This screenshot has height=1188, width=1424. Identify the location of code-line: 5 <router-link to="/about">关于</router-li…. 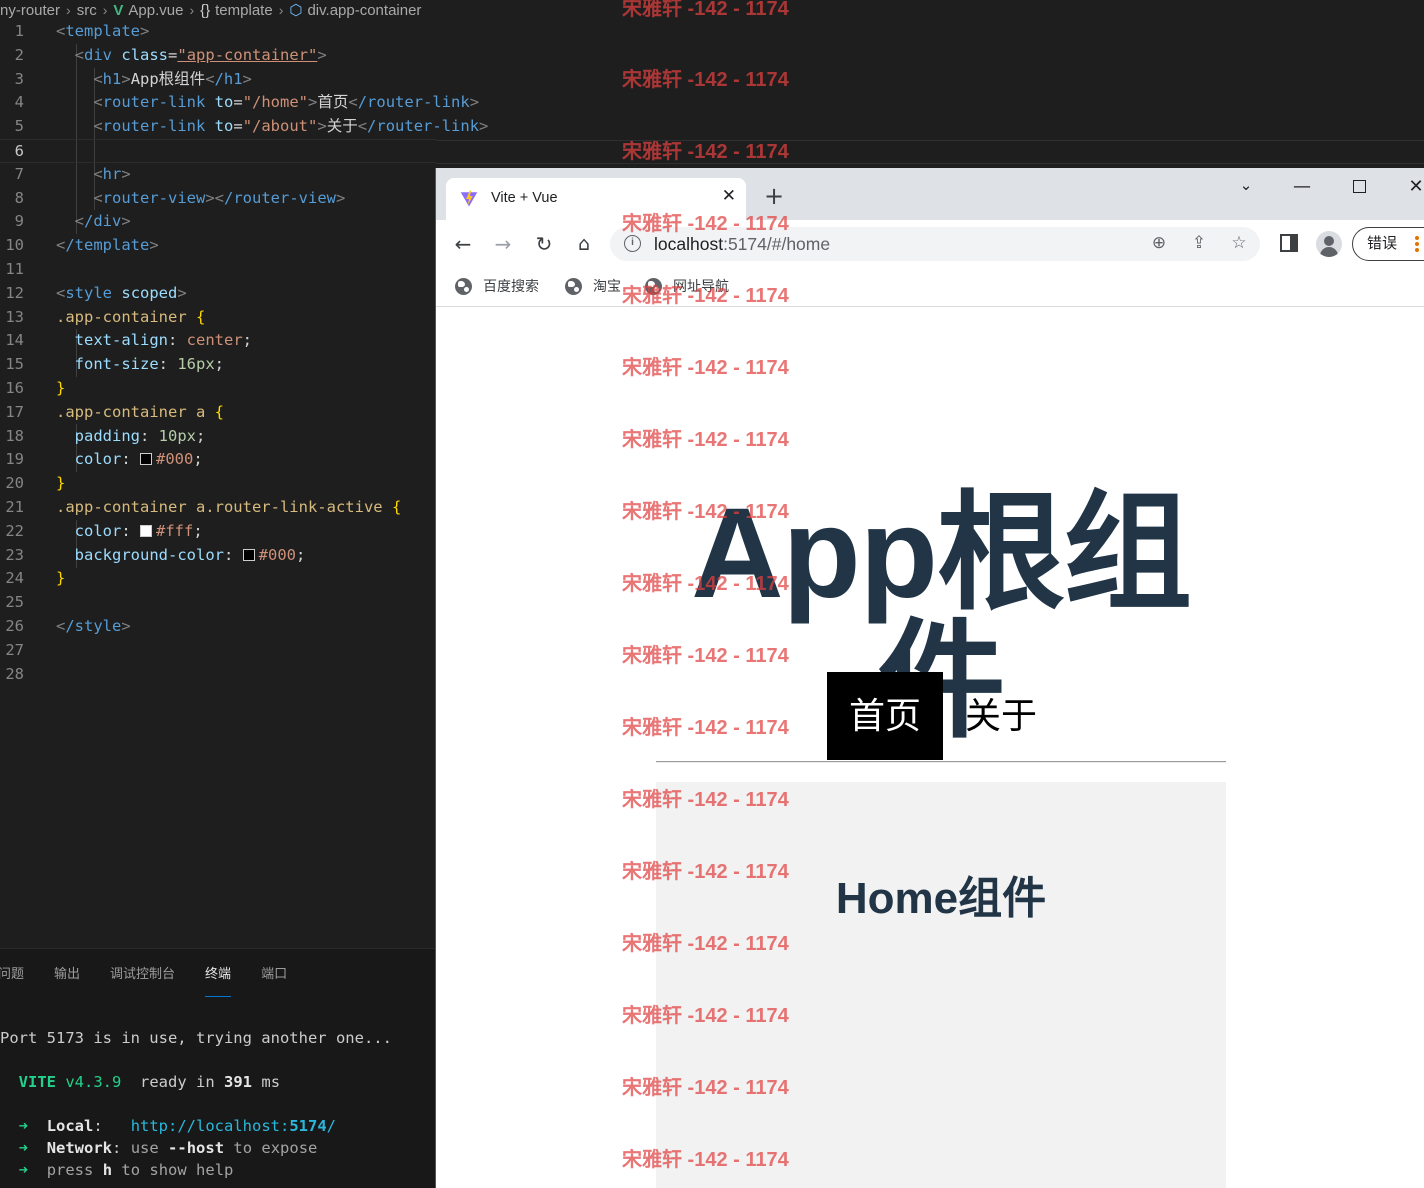
(251, 126).